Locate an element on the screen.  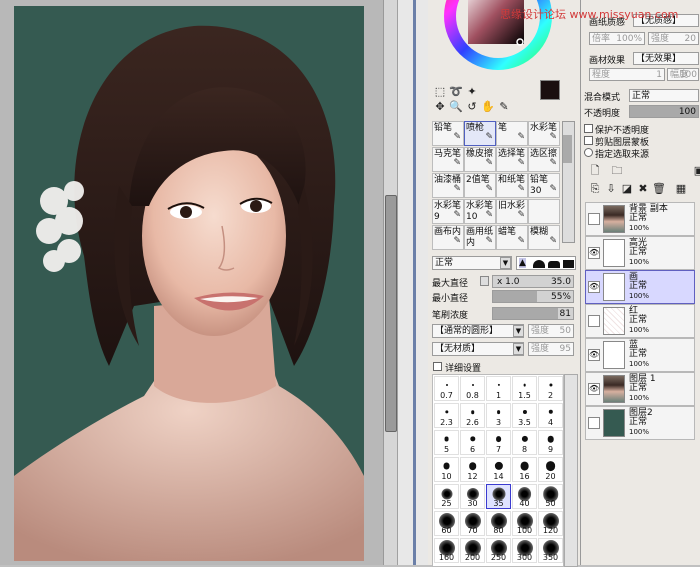
brush-item: 画布内 ✎ is located at coordinates (448, 237).